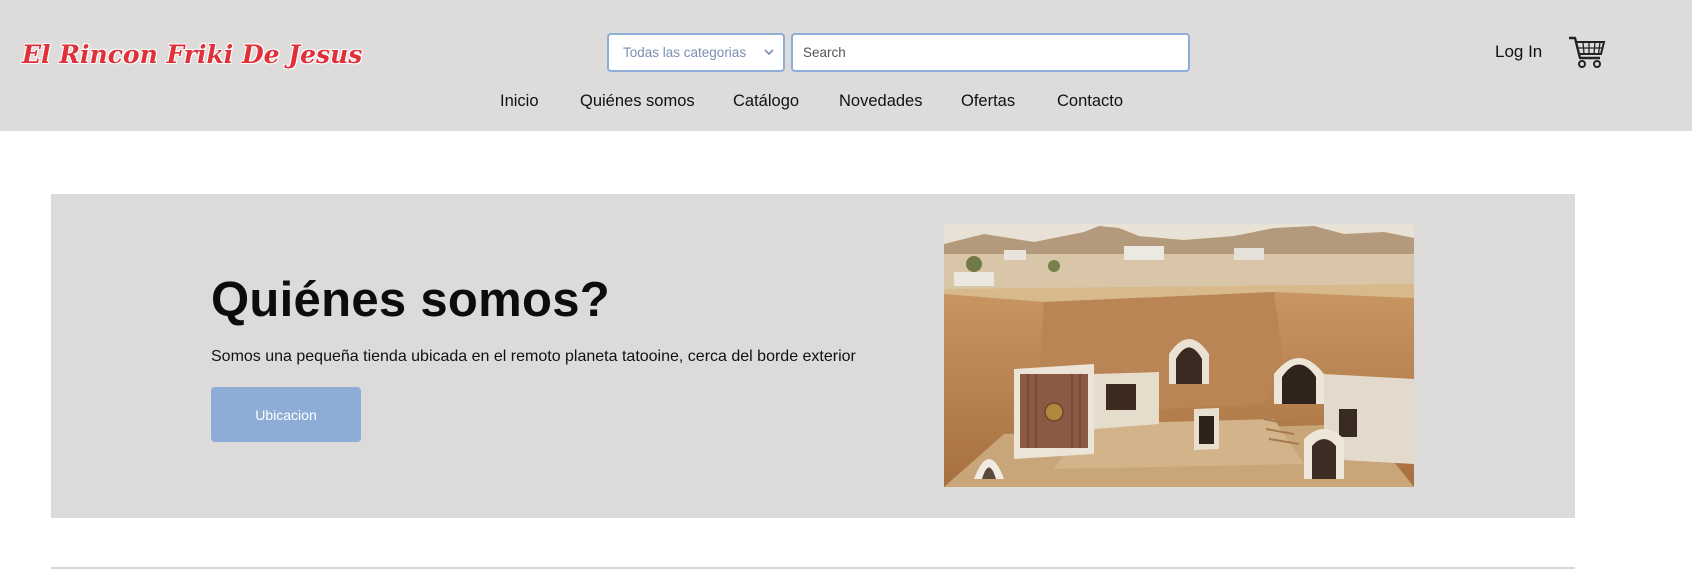  Describe the element at coordinates (519, 101) in the screenshot. I see `nav-item-inicio: Inicio` at that location.